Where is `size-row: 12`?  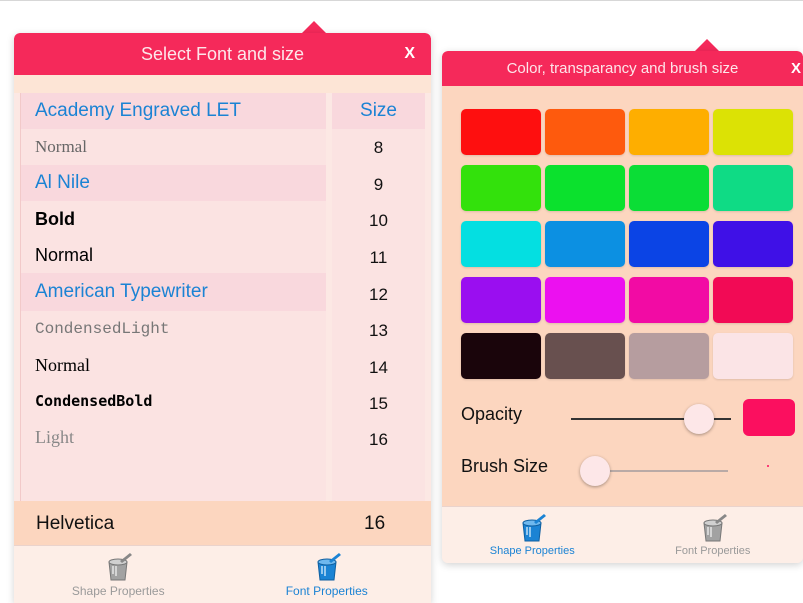 size-row: 12 is located at coordinates (378, 294).